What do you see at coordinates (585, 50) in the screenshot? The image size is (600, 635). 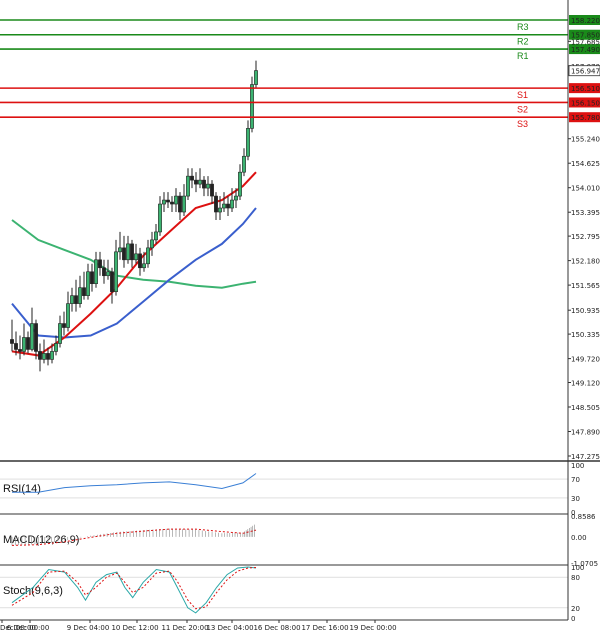 I see `level-price-label: 157.490` at bounding box center [585, 50].